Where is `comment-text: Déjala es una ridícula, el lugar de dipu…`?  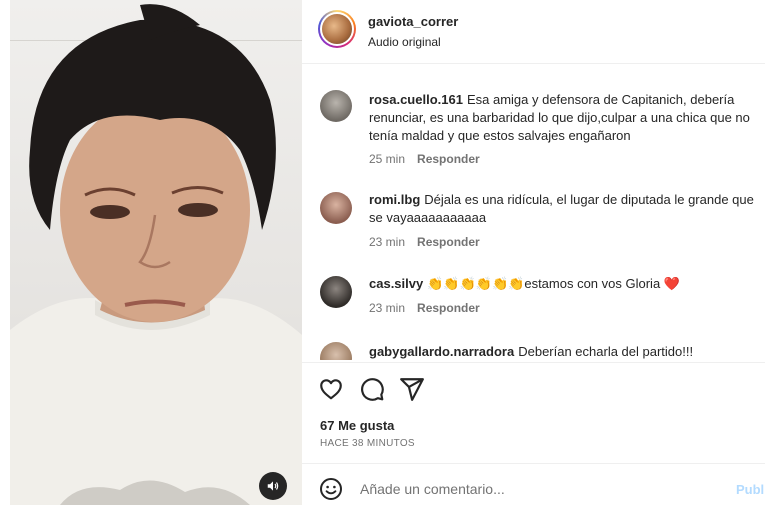
comment-text: Déjala es una ridícula, el lugar de dipu… is located at coordinates (561, 208).